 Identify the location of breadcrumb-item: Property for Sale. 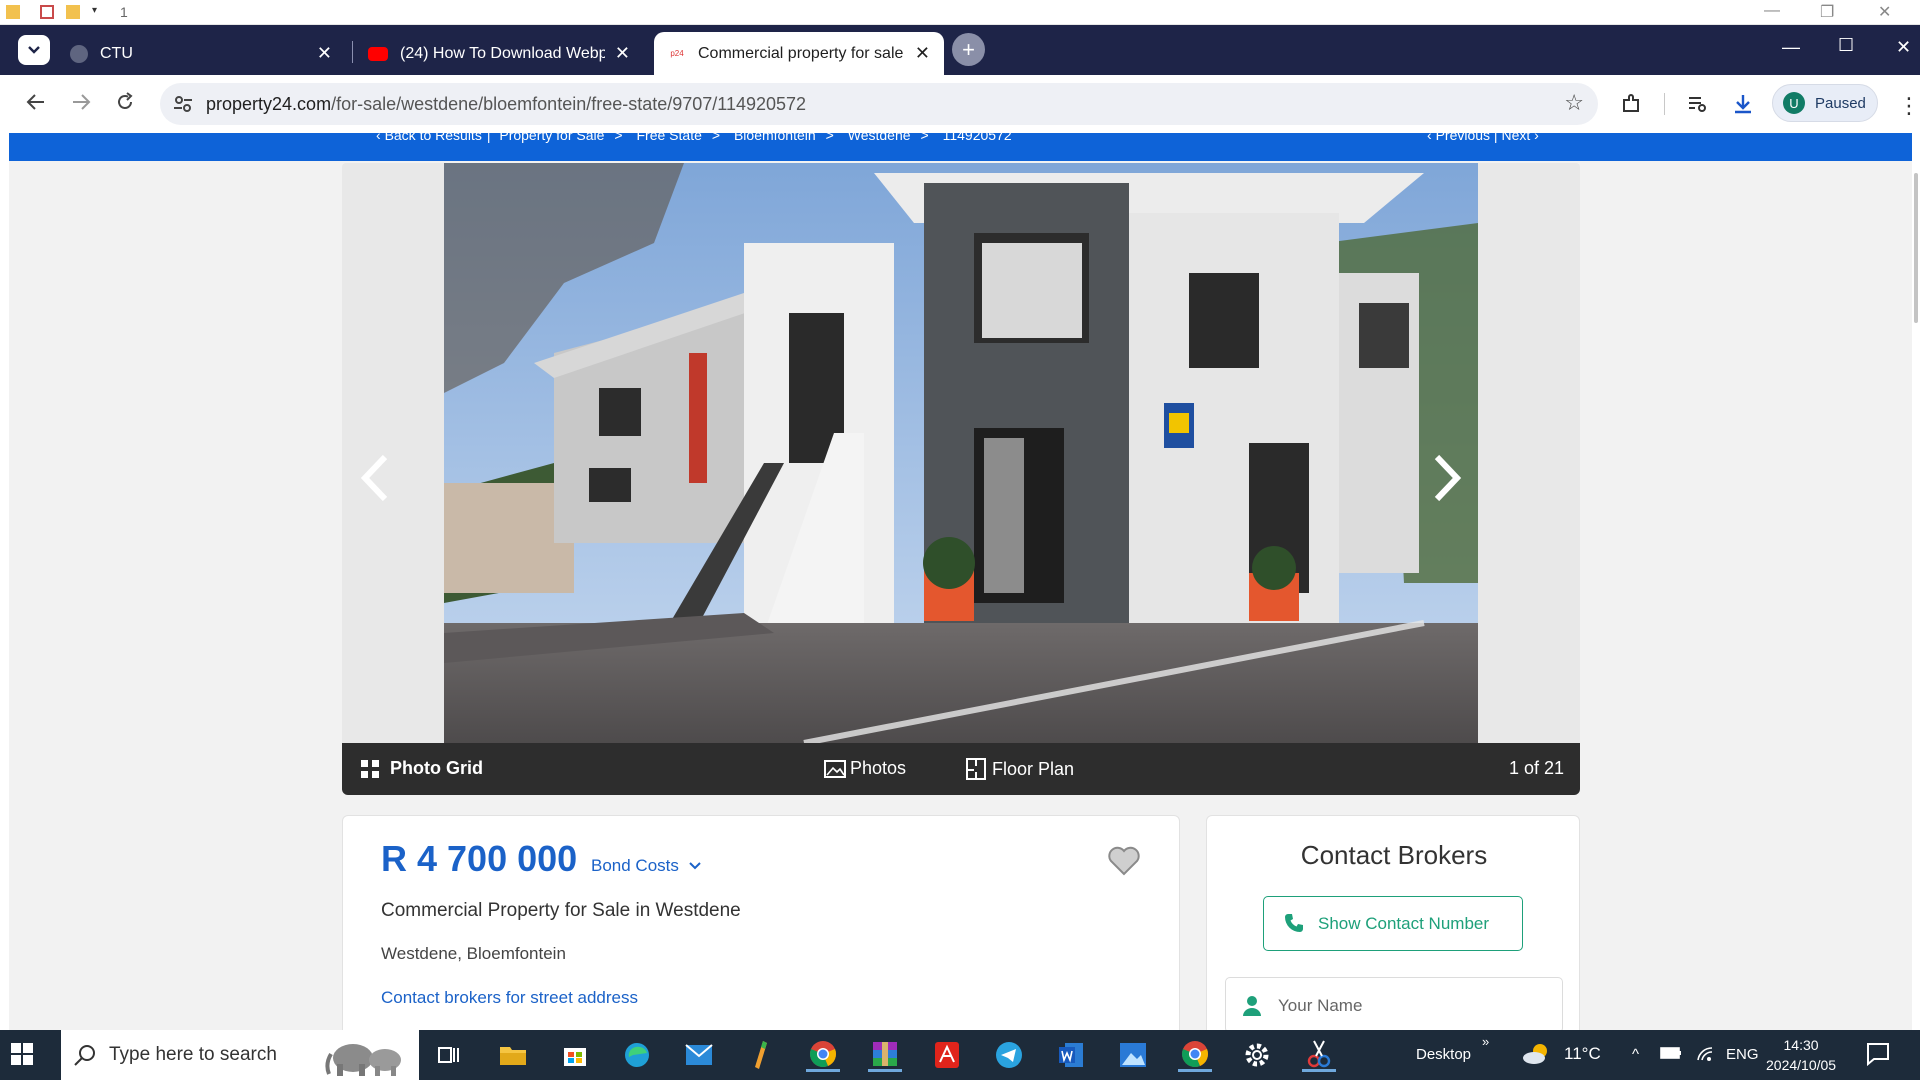
(551, 138).